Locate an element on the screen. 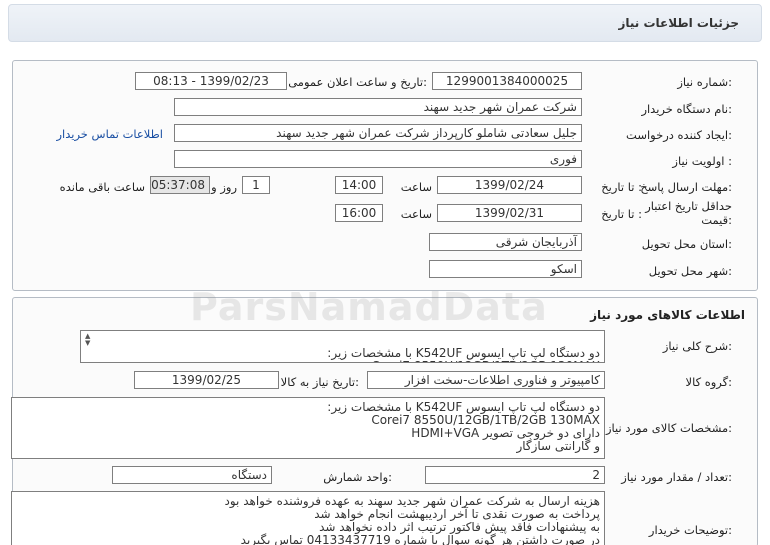 Image resolution: width=770 pixels, height=545 pixels. days-remaining-field: 1 is located at coordinates (256, 185).